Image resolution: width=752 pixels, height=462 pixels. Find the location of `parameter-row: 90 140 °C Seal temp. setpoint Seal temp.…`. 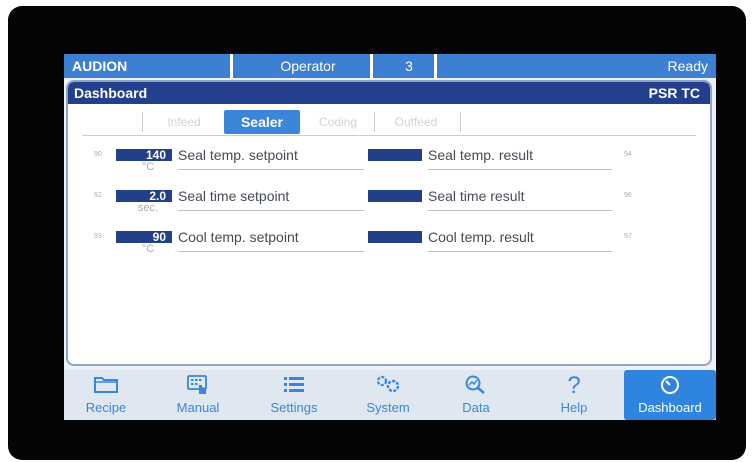

parameter-row: 90 140 °C Seal temp. setpoint Seal temp.… is located at coordinates (389, 166).